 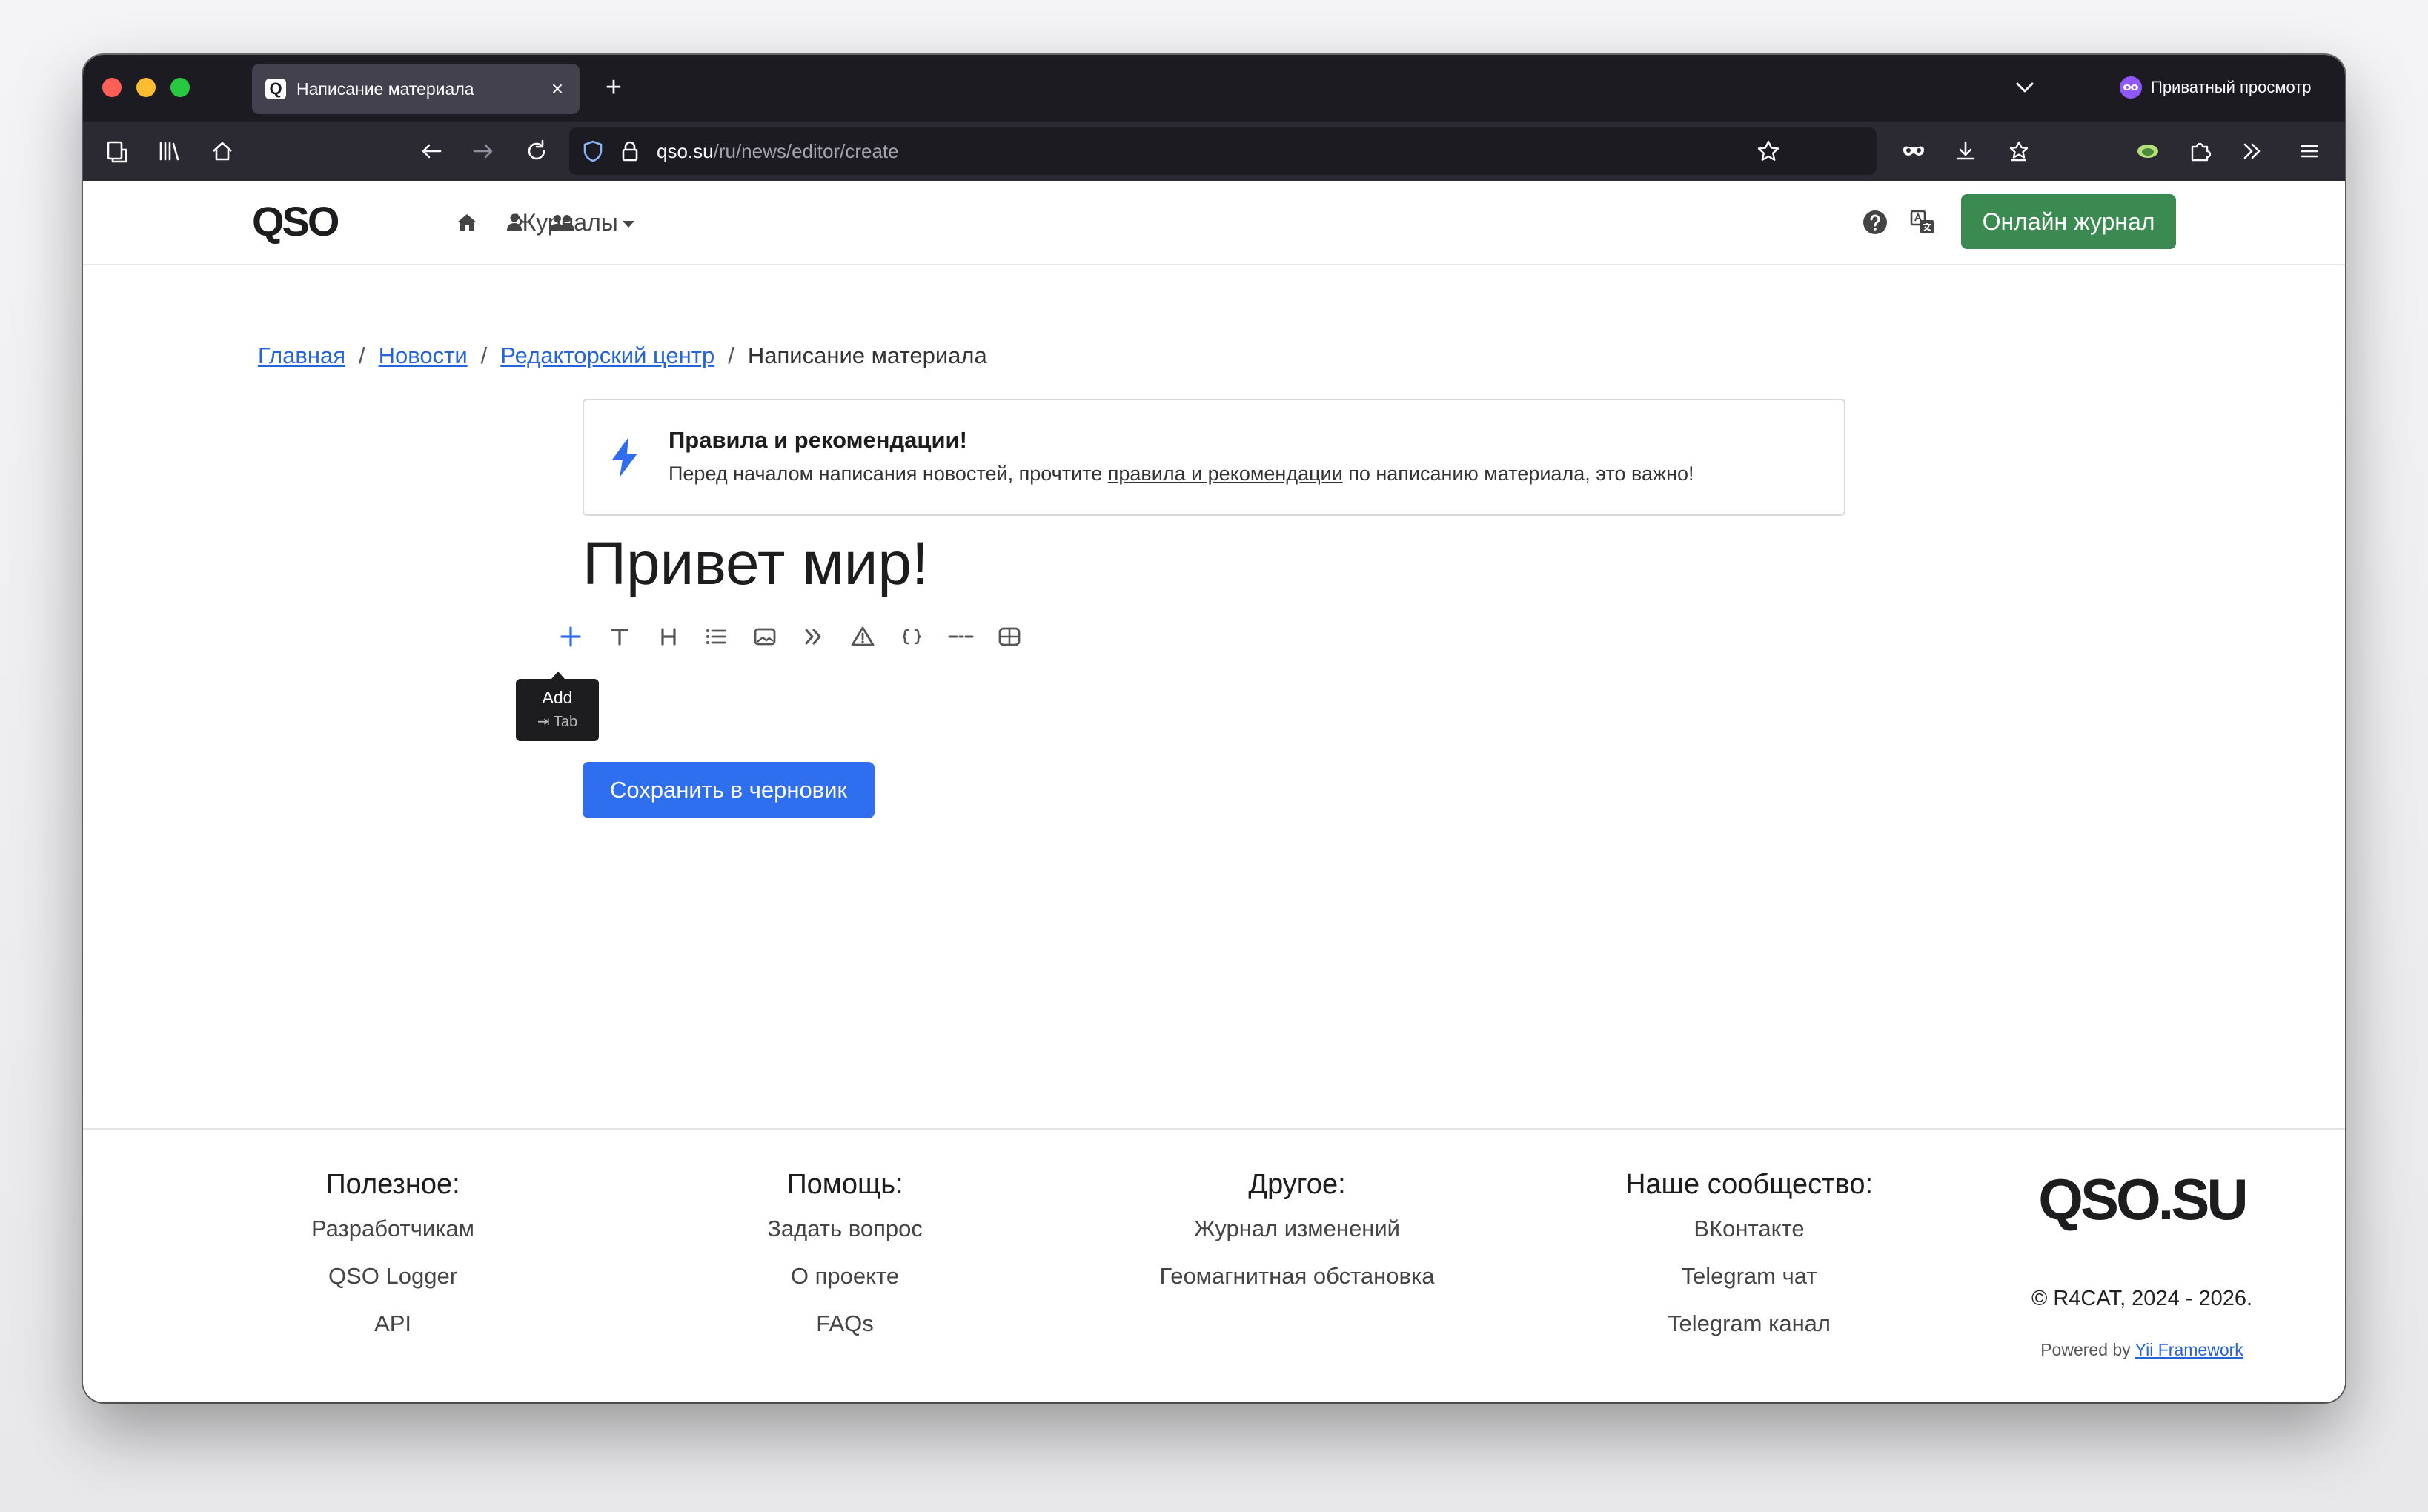 What do you see at coordinates (180, 87) in the screenshot?
I see `maximize-window-button` at bounding box center [180, 87].